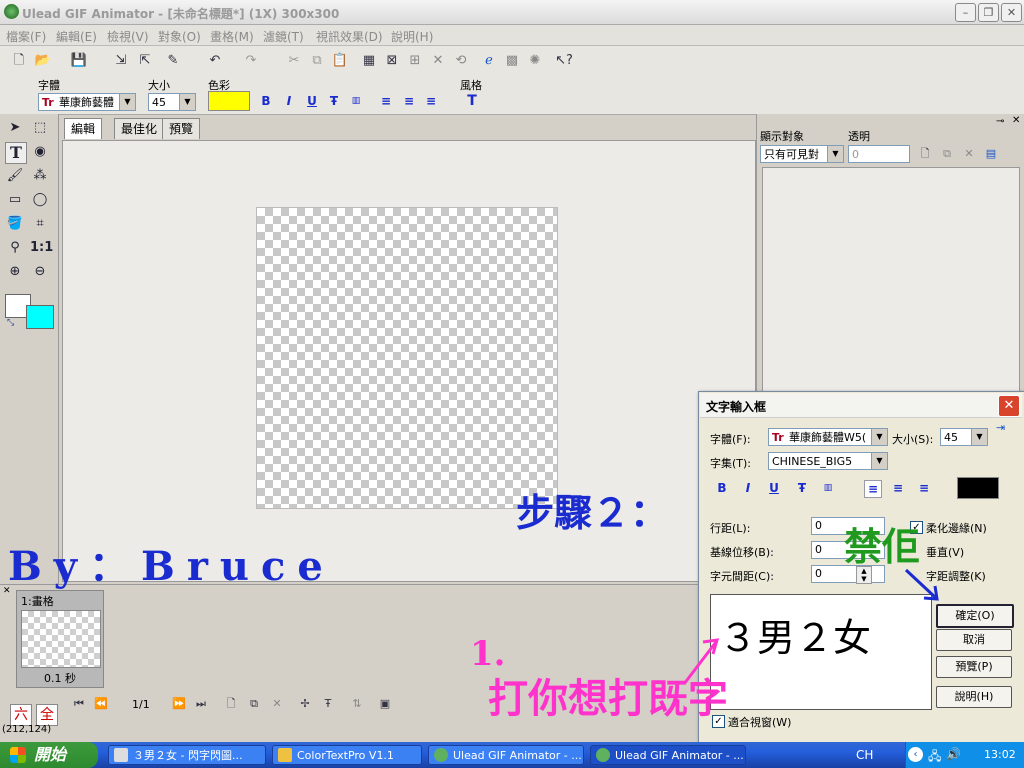 This screenshot has height=768, width=1024. Describe the element at coordinates (1000, 754) in the screenshot. I see `tray-clock: 13:02` at that location.